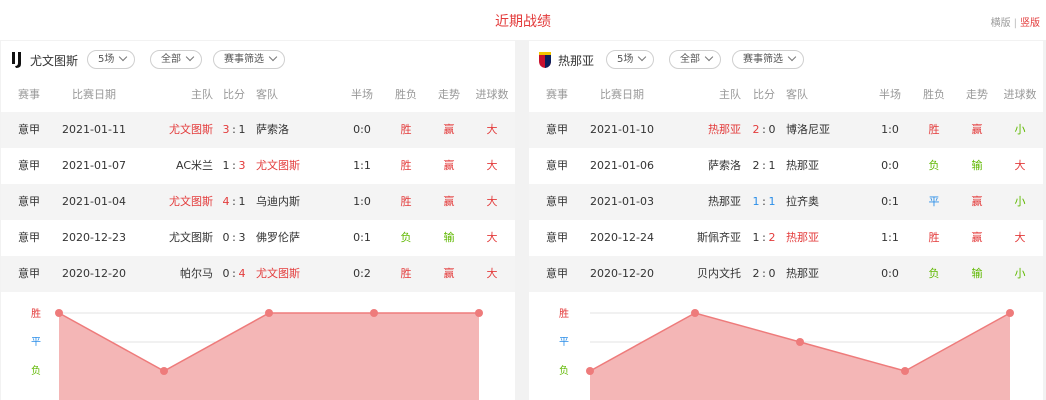  I want to click on header-event: 赛事, so click(29, 94).